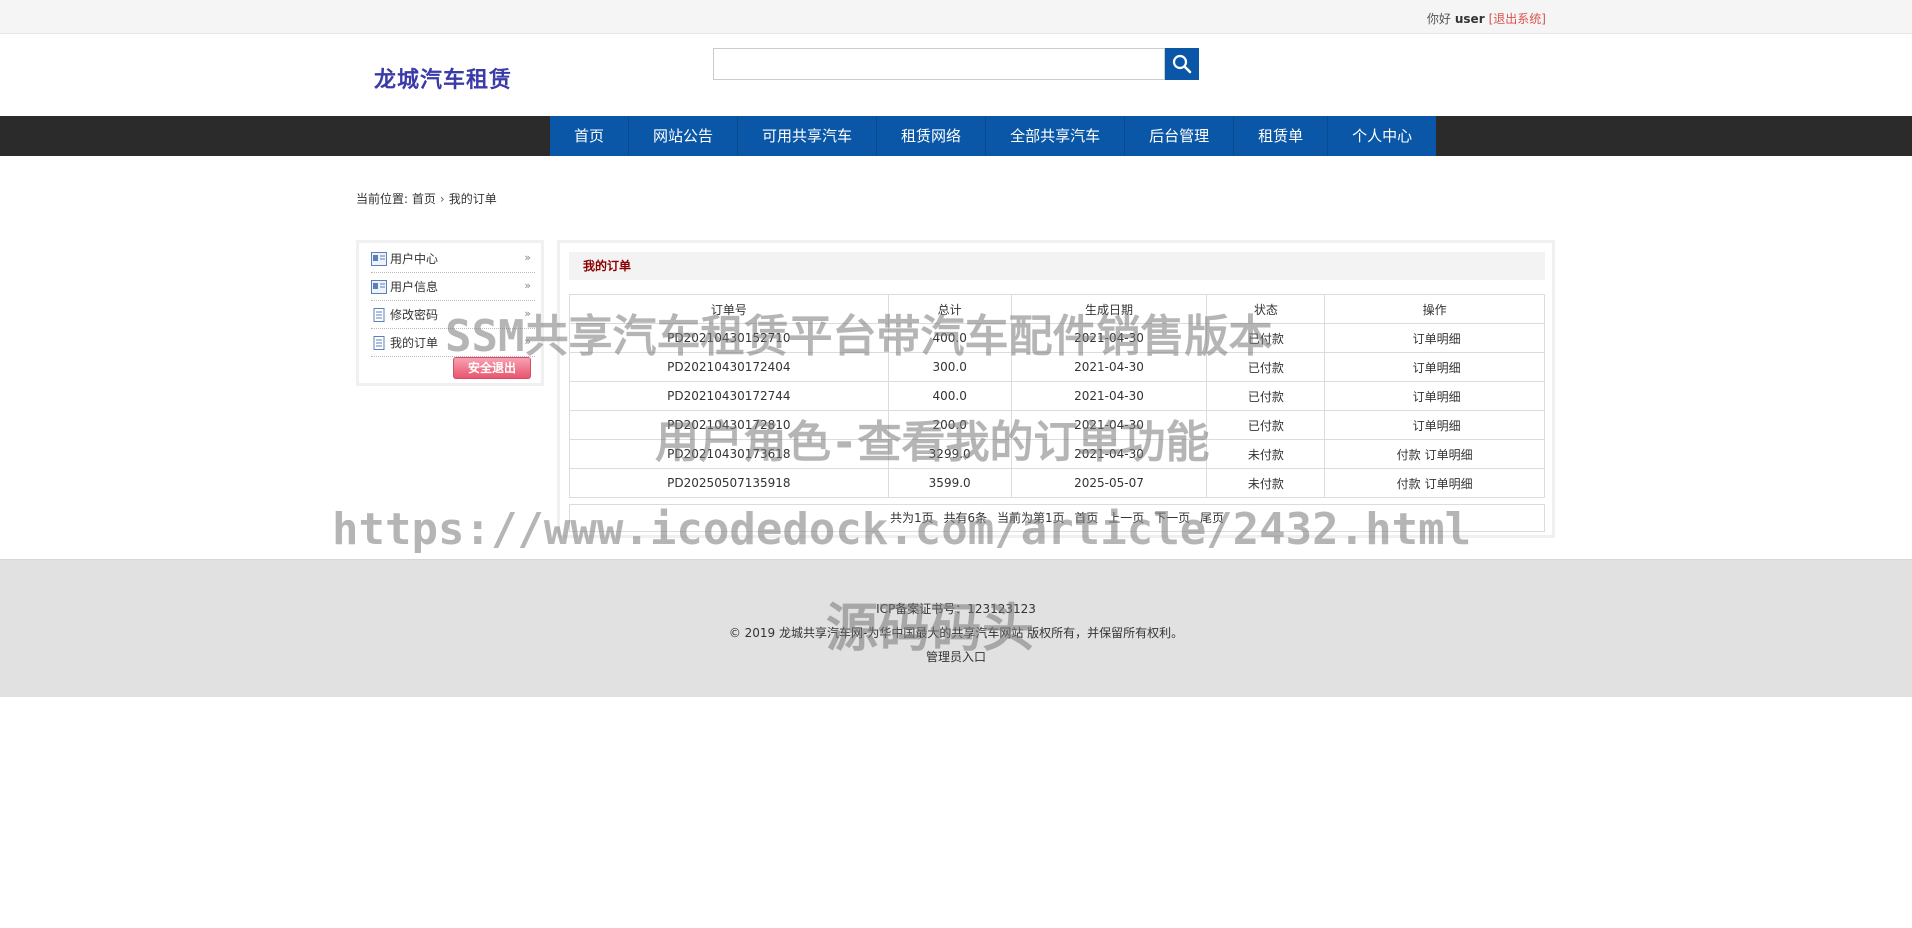 This screenshot has height=928, width=1912. Describe the element at coordinates (472, 199) in the screenshot. I see `breadcrumb-current: 我的订单` at that location.